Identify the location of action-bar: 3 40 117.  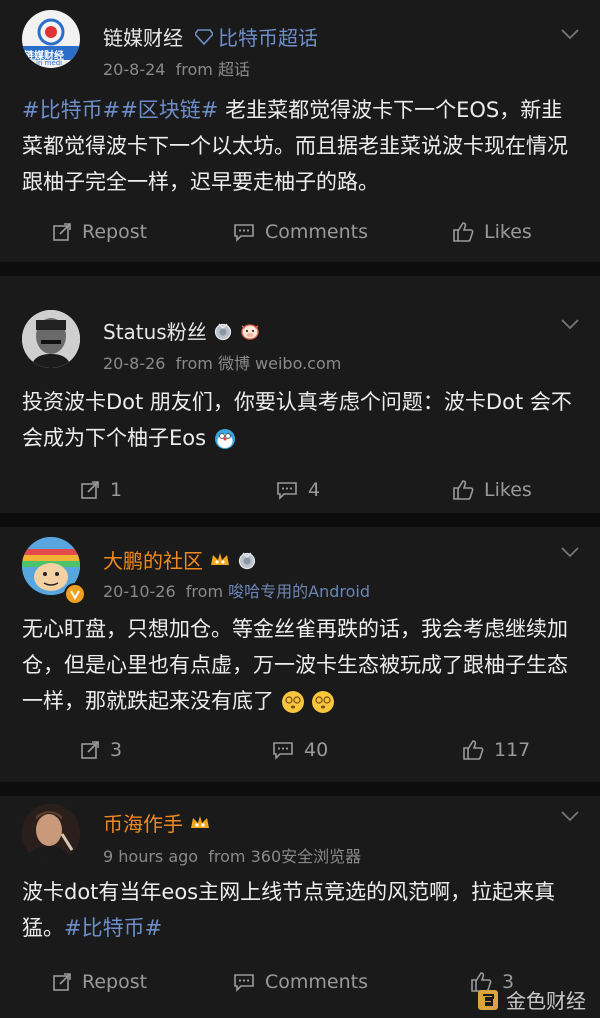
(300, 750).